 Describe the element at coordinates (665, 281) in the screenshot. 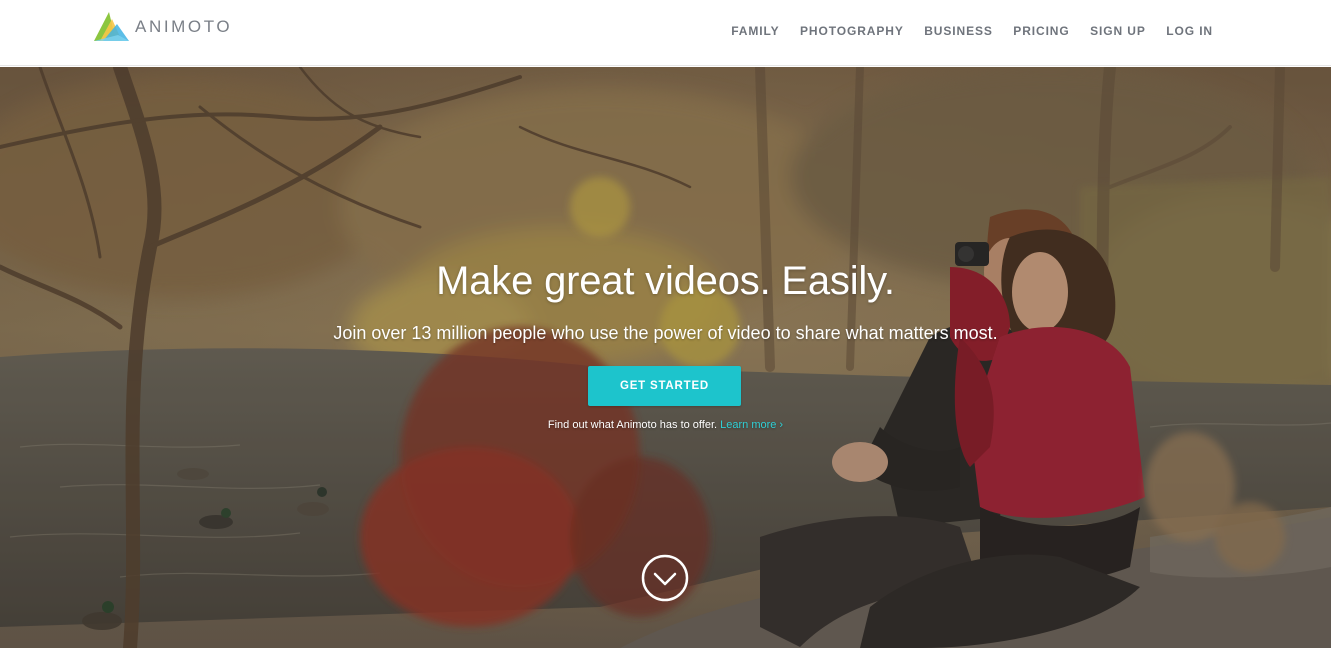

I see `hero-headline: Make great videos. Easily.` at that location.